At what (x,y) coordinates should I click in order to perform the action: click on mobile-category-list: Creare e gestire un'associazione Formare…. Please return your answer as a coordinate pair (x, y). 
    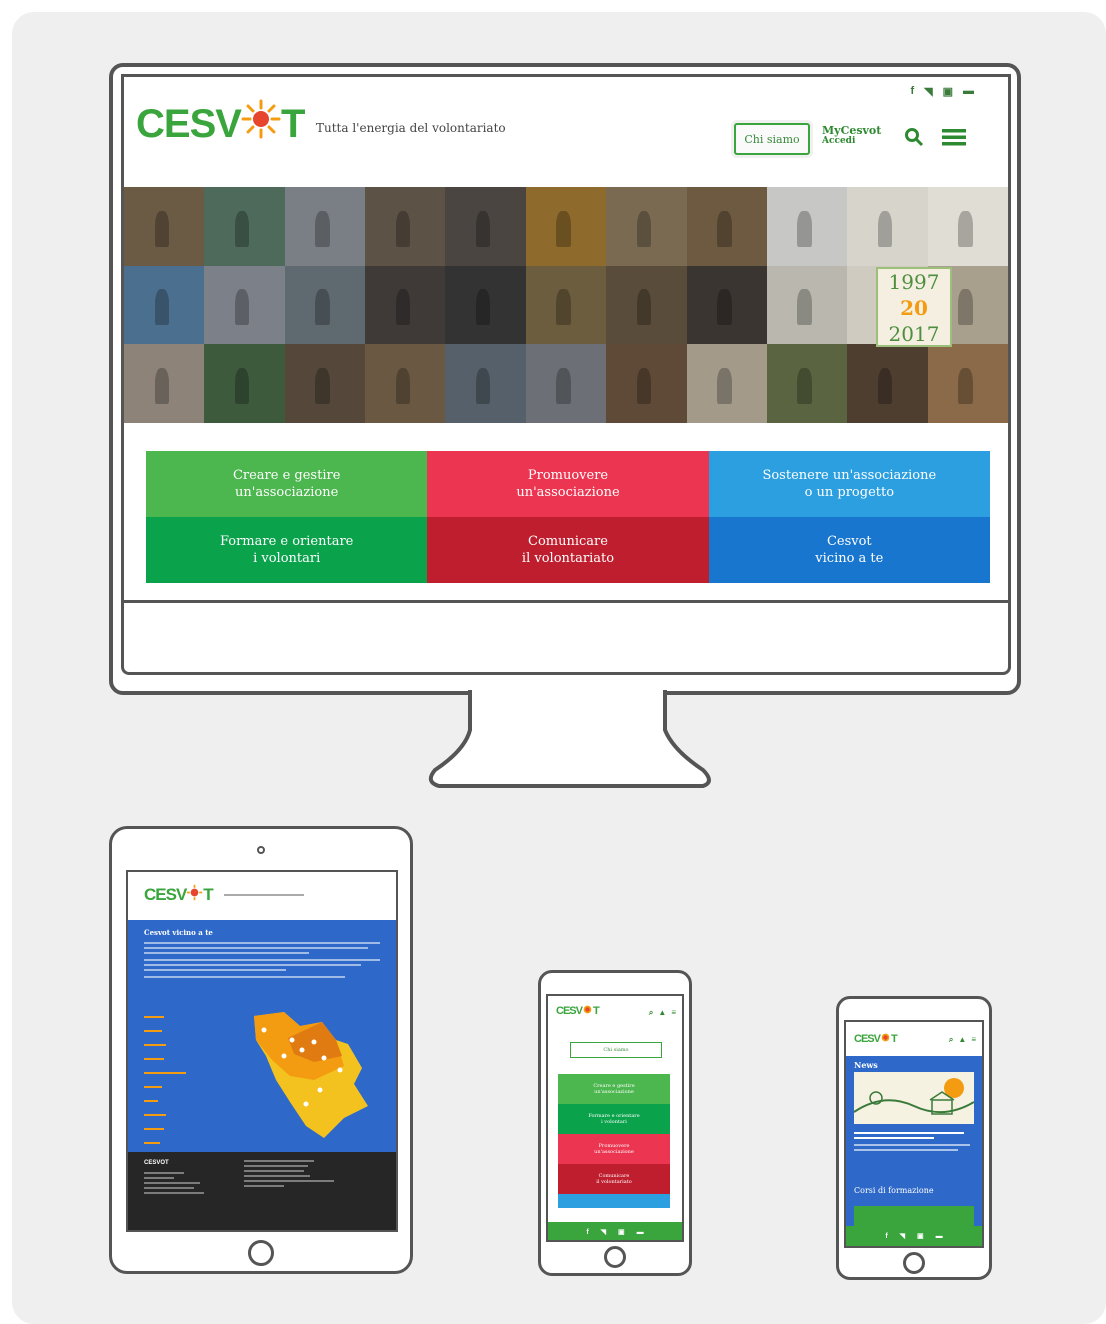
    Looking at the image, I should click on (609, 1141).